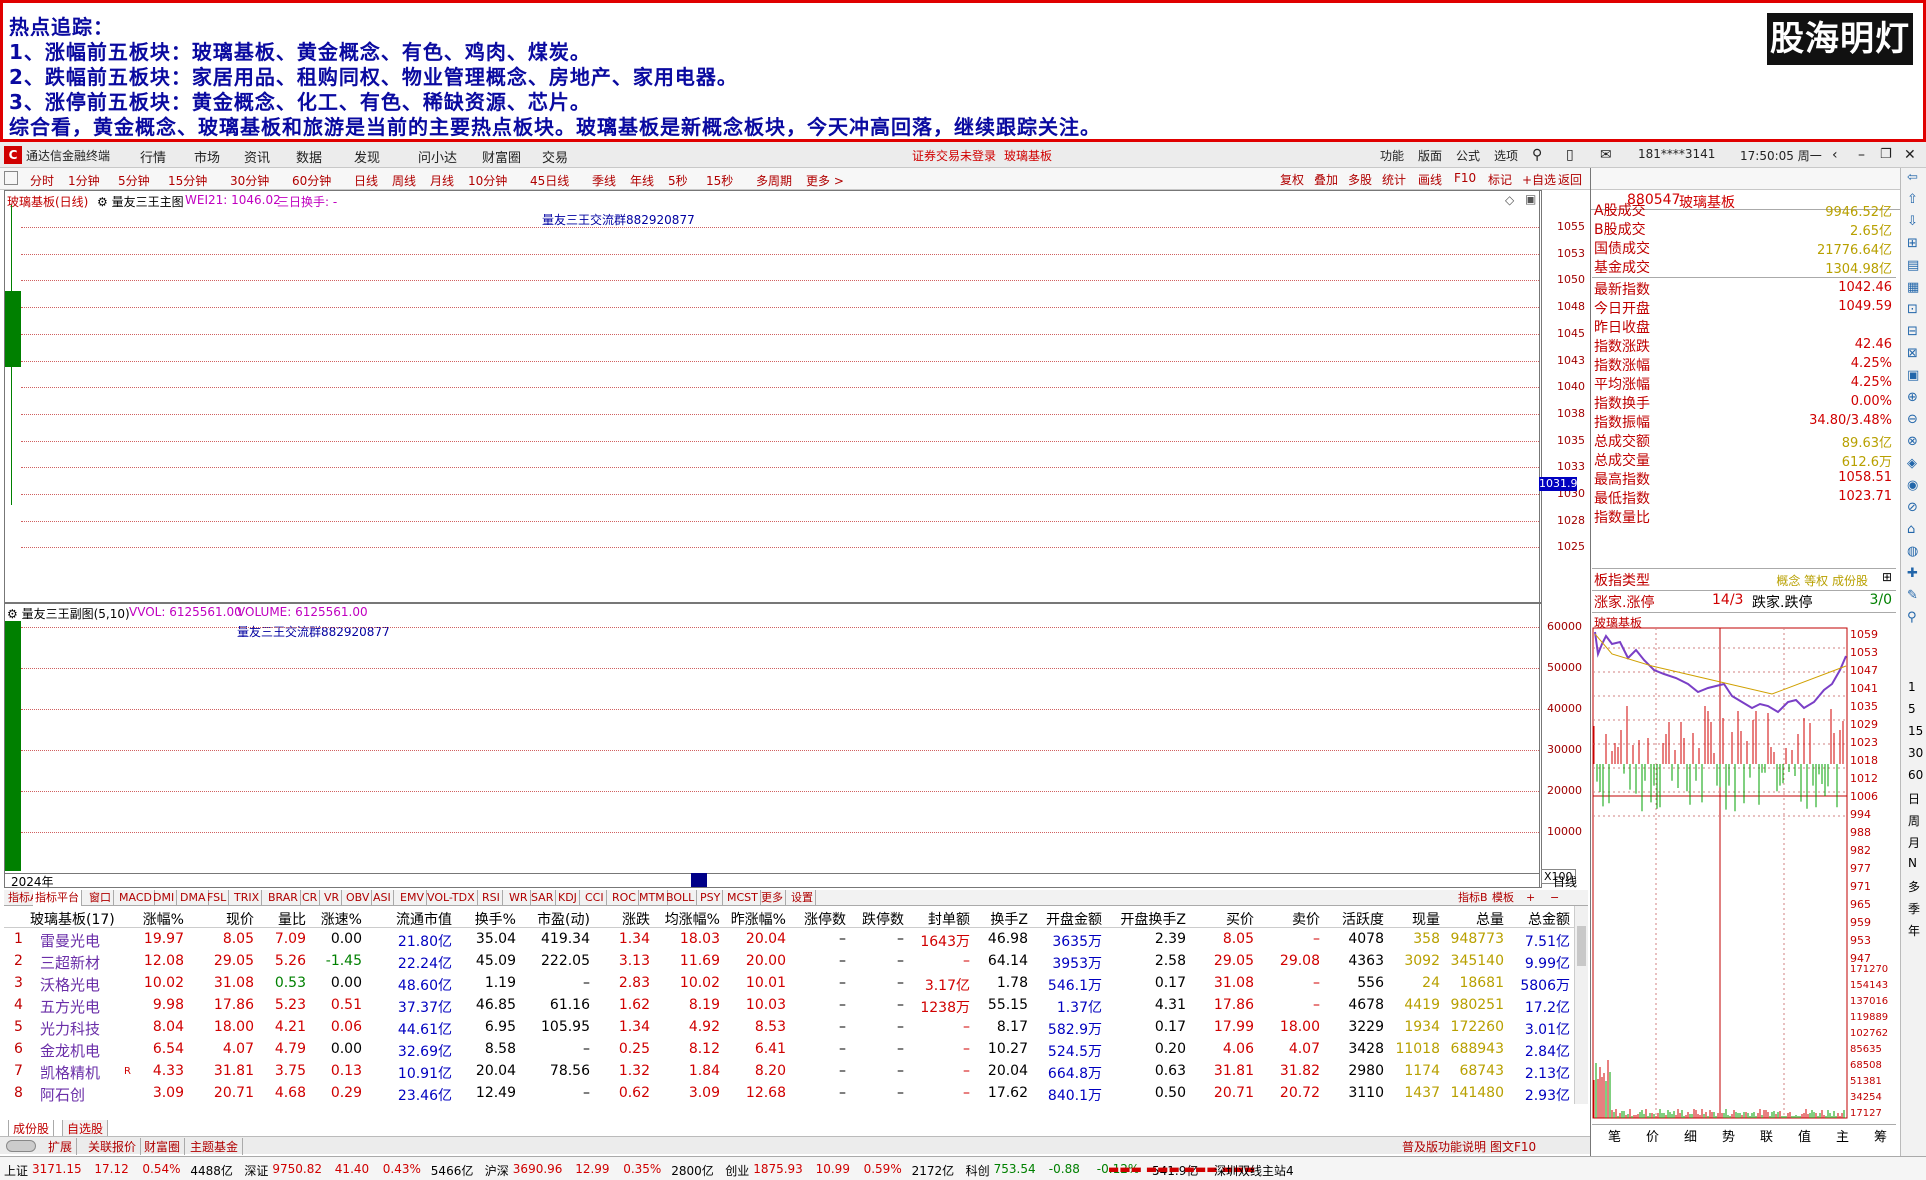 The height and width of the screenshot is (1180, 1926). What do you see at coordinates (1912, 441) in the screenshot?
I see `close-circle-icon: ⊗` at bounding box center [1912, 441].